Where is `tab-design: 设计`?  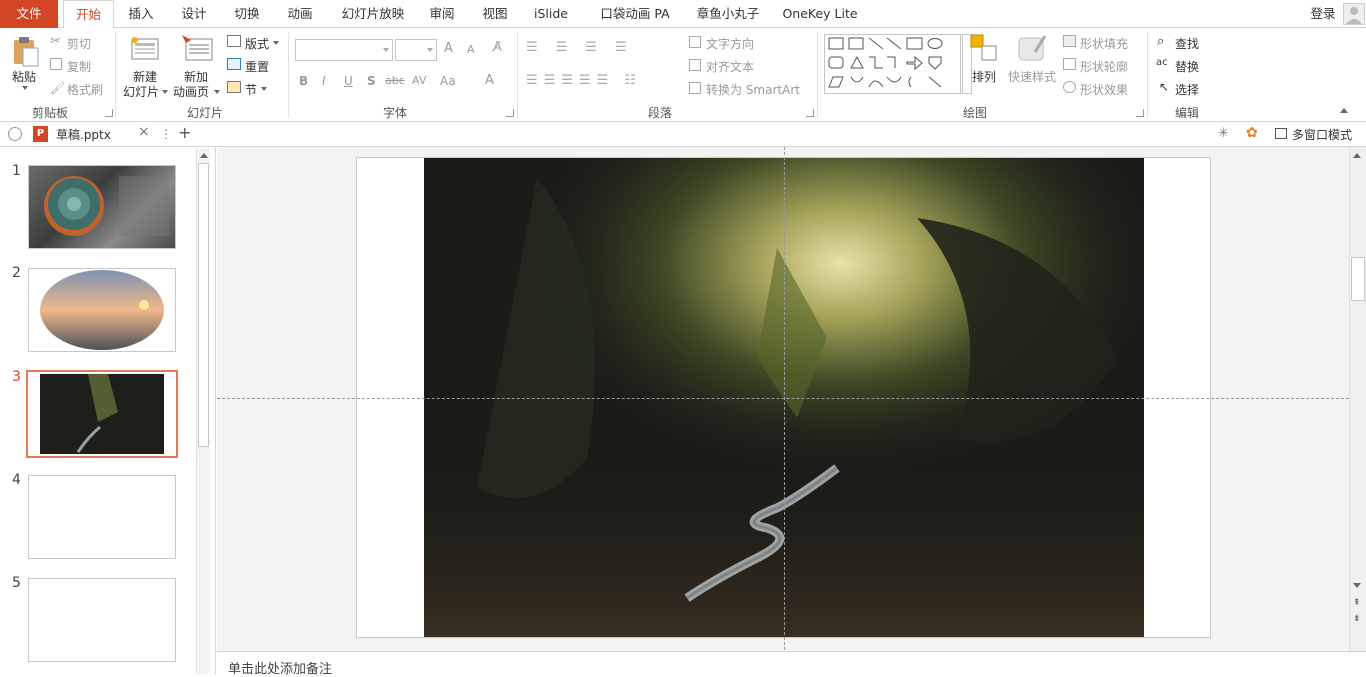
tab-design: 设计 is located at coordinates (194, 14).